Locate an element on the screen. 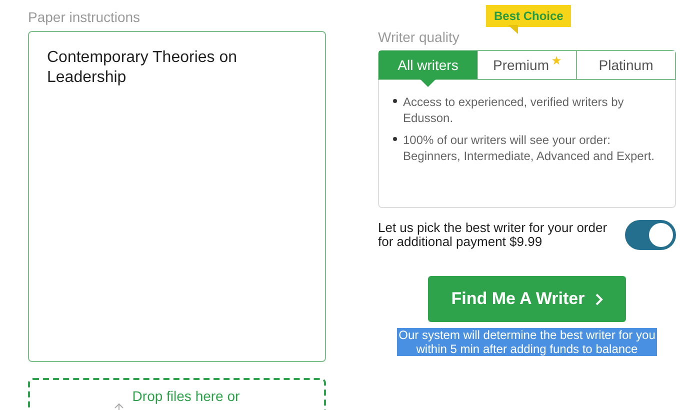  auto-pick-toggle is located at coordinates (650, 235).